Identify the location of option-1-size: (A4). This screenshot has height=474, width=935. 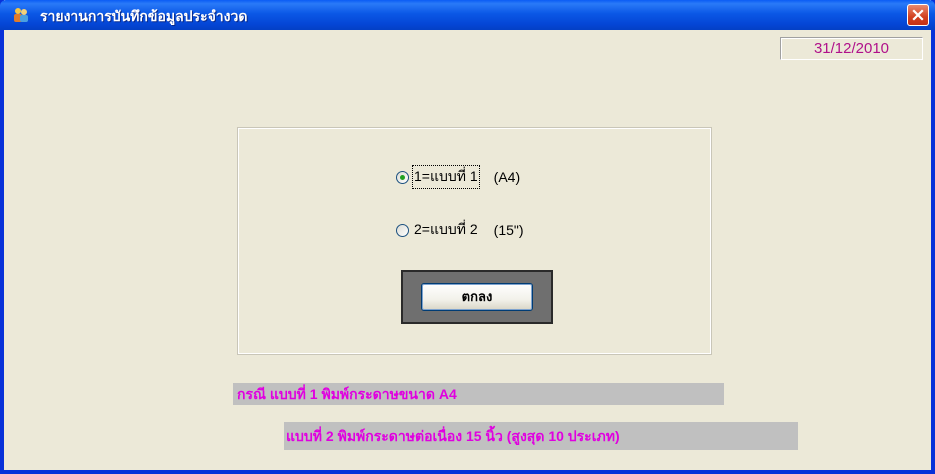
(507, 177).